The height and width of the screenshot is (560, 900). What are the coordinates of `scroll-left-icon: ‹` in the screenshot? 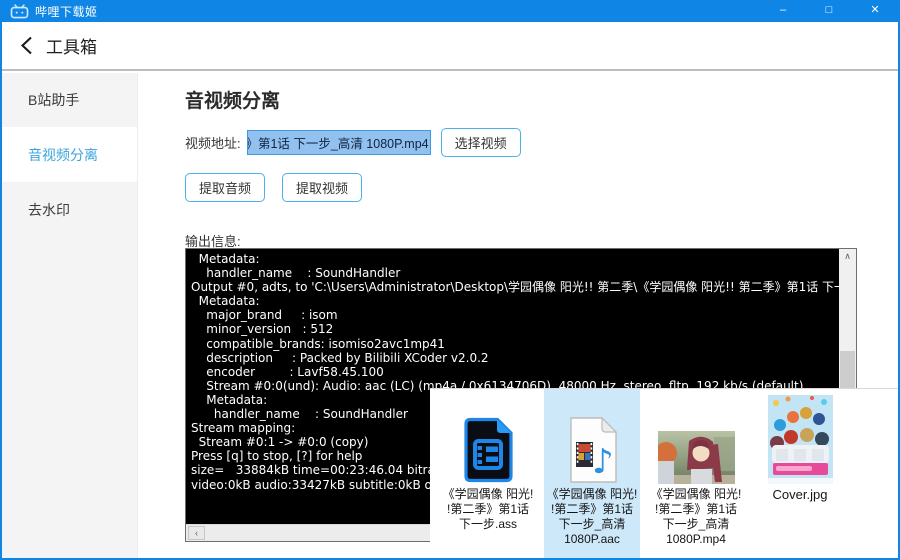 It's located at (196, 533).